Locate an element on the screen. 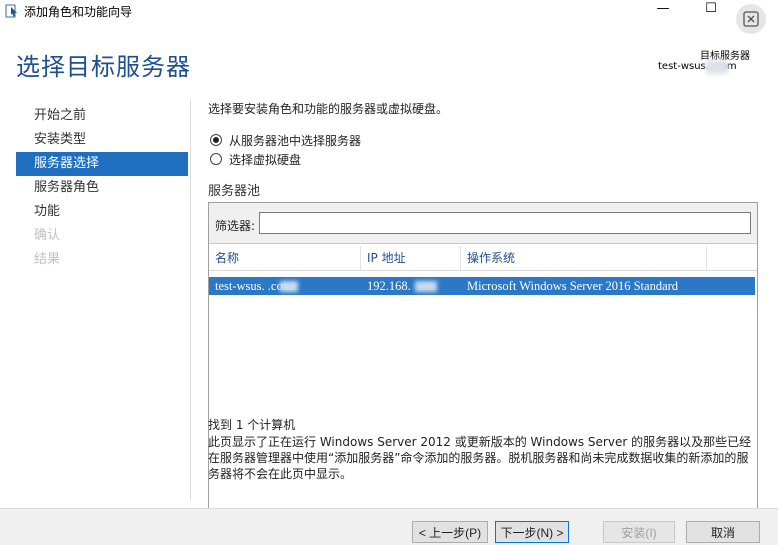 The image size is (778, 545). wizard-icon is located at coordinates (12, 11).